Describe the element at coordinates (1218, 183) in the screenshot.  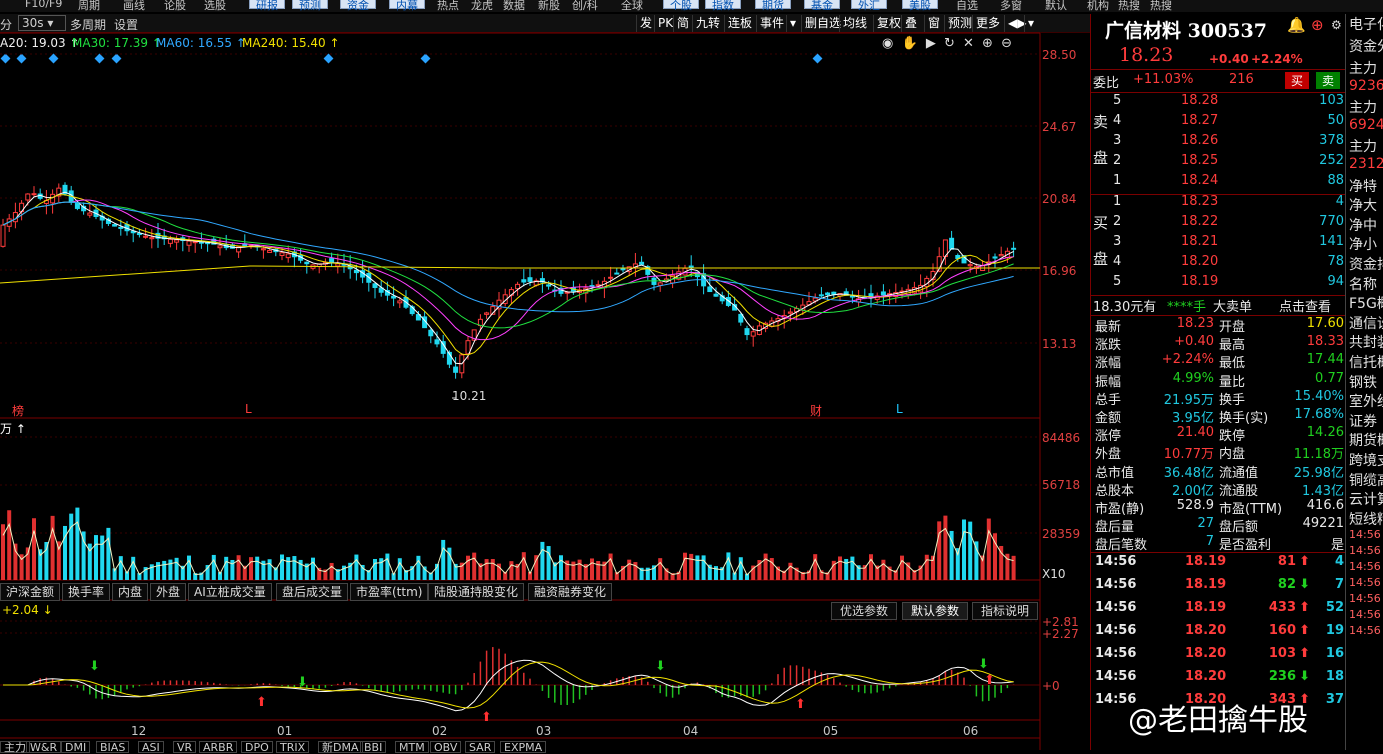
I see `ask-level-row: 1 18.24 88` at that location.